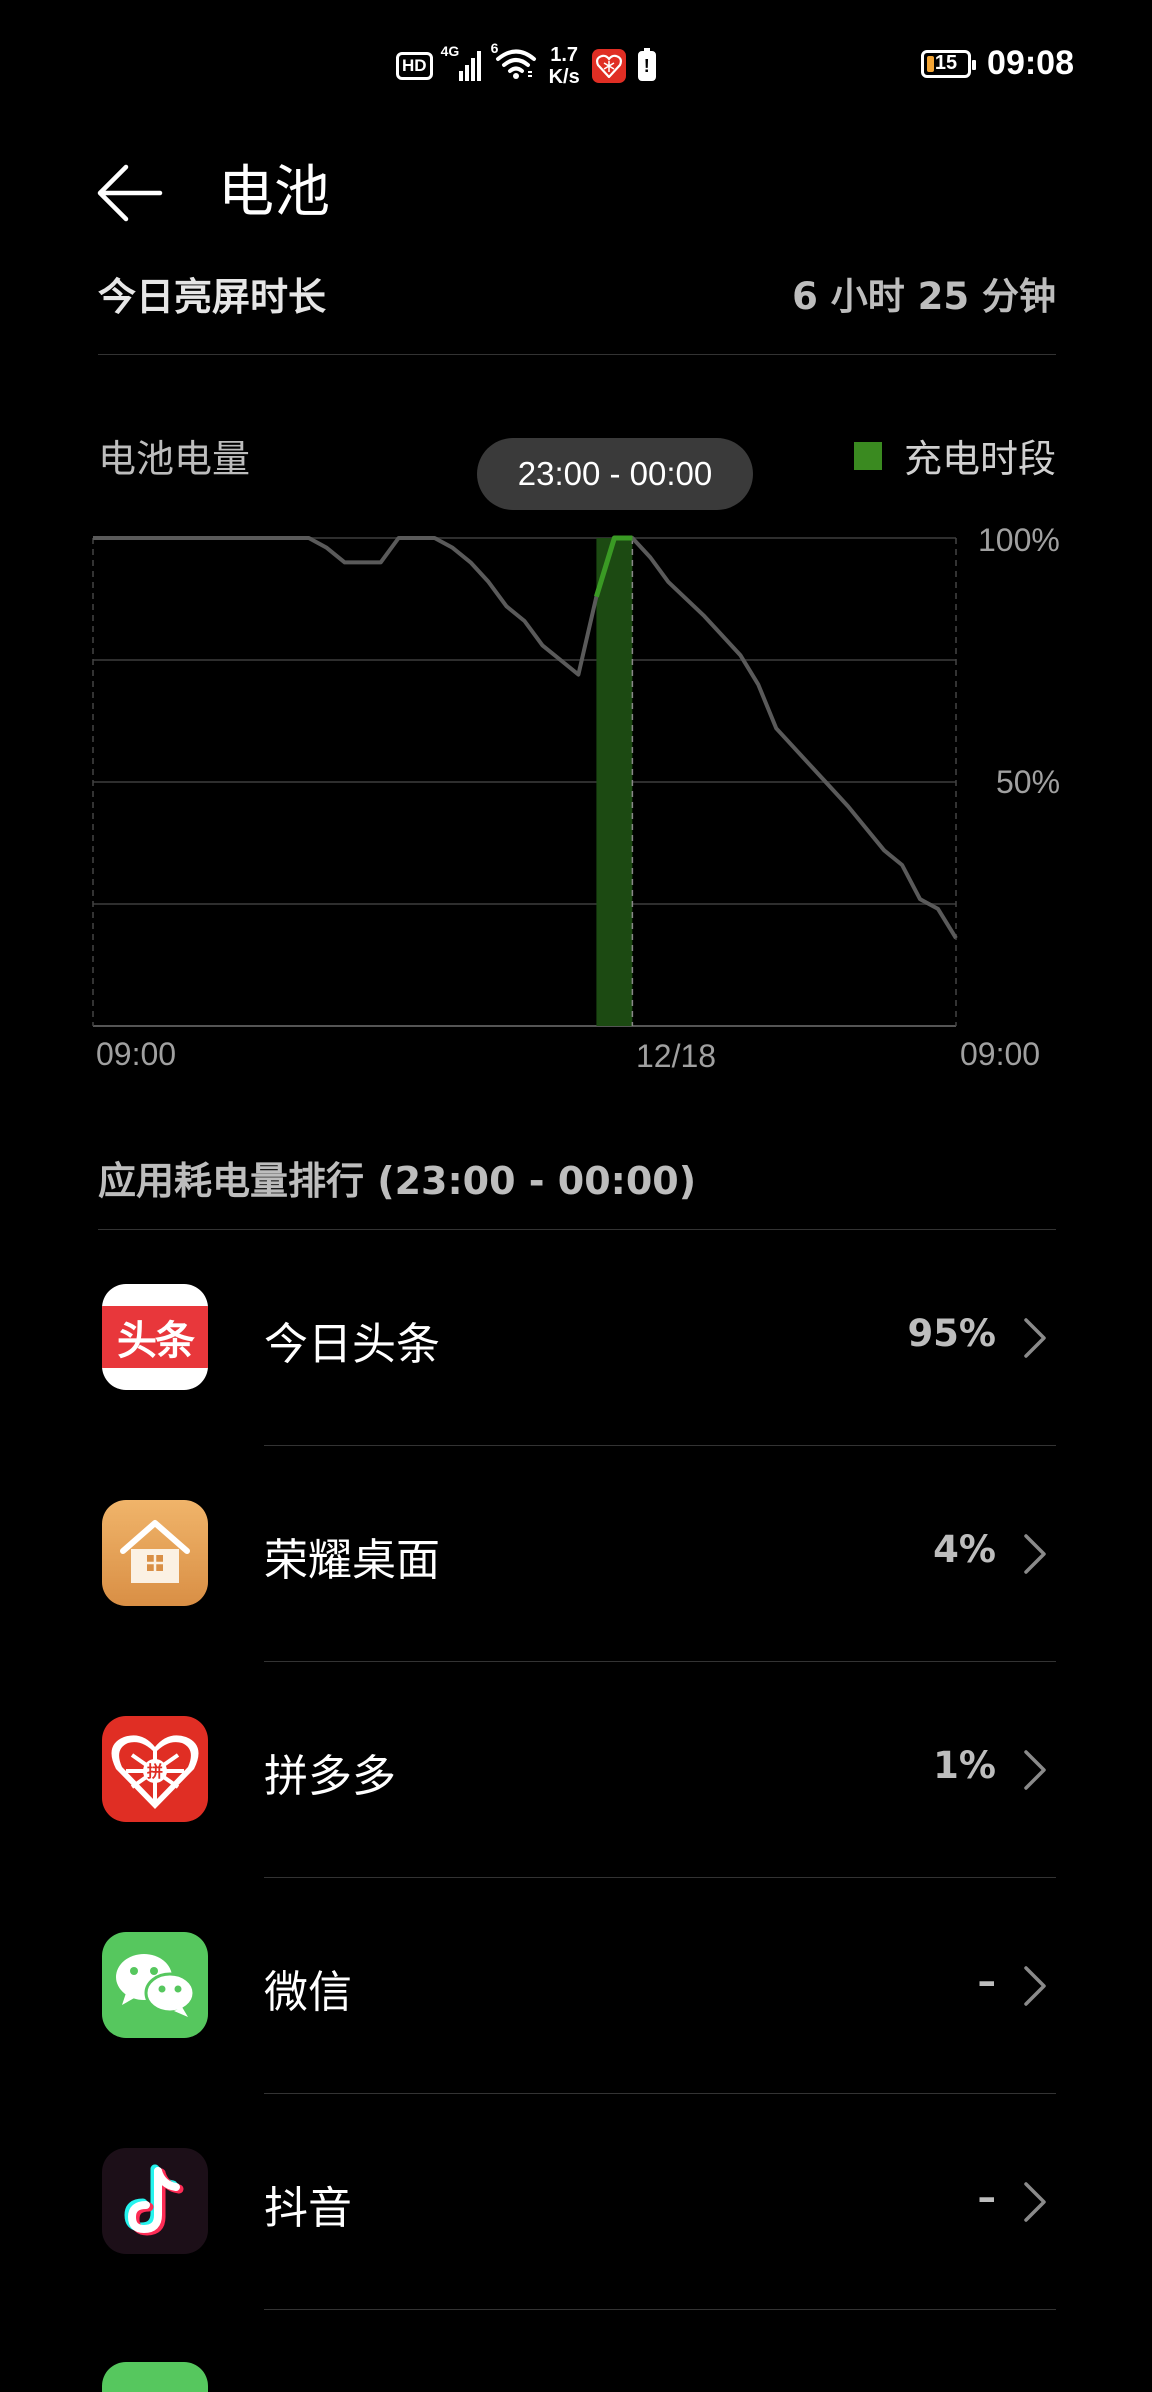 The image size is (1152, 2392). I want to click on app-row-toutiao: 头条 今日头条 95%, so click(577, 1338).